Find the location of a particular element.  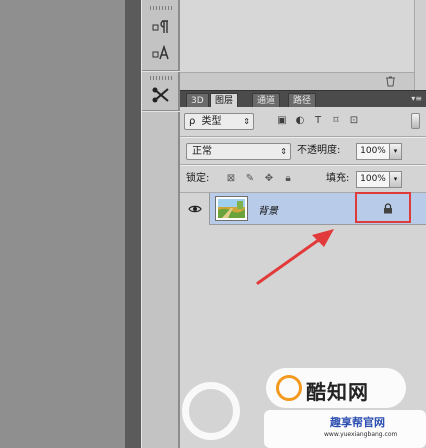

lock-highlight-box is located at coordinates (383, 207).